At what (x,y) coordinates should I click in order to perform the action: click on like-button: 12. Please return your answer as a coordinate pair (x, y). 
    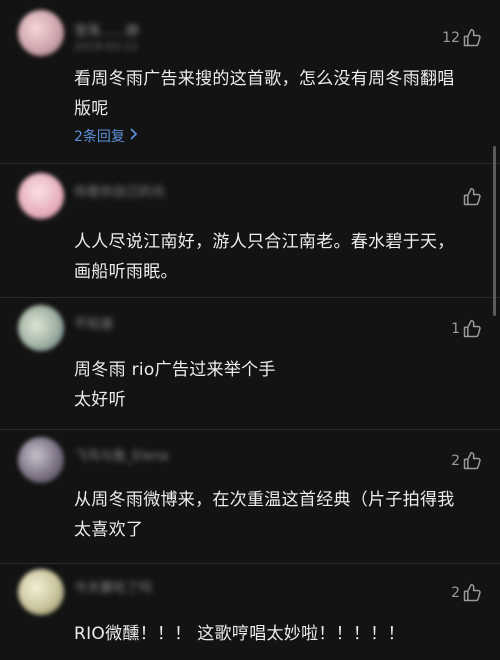
    Looking at the image, I should click on (462, 38).